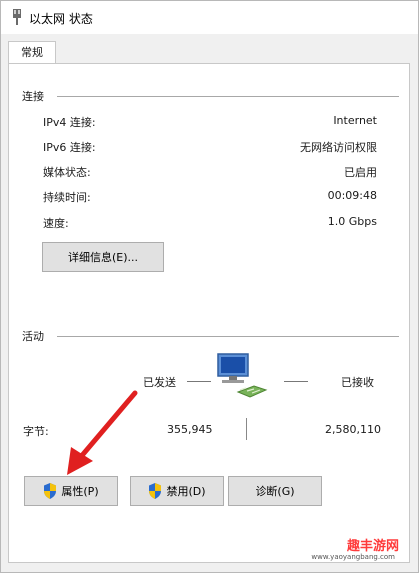 The image size is (419, 573). I want to click on watermark-text: 趣丰游网, so click(372, 546).